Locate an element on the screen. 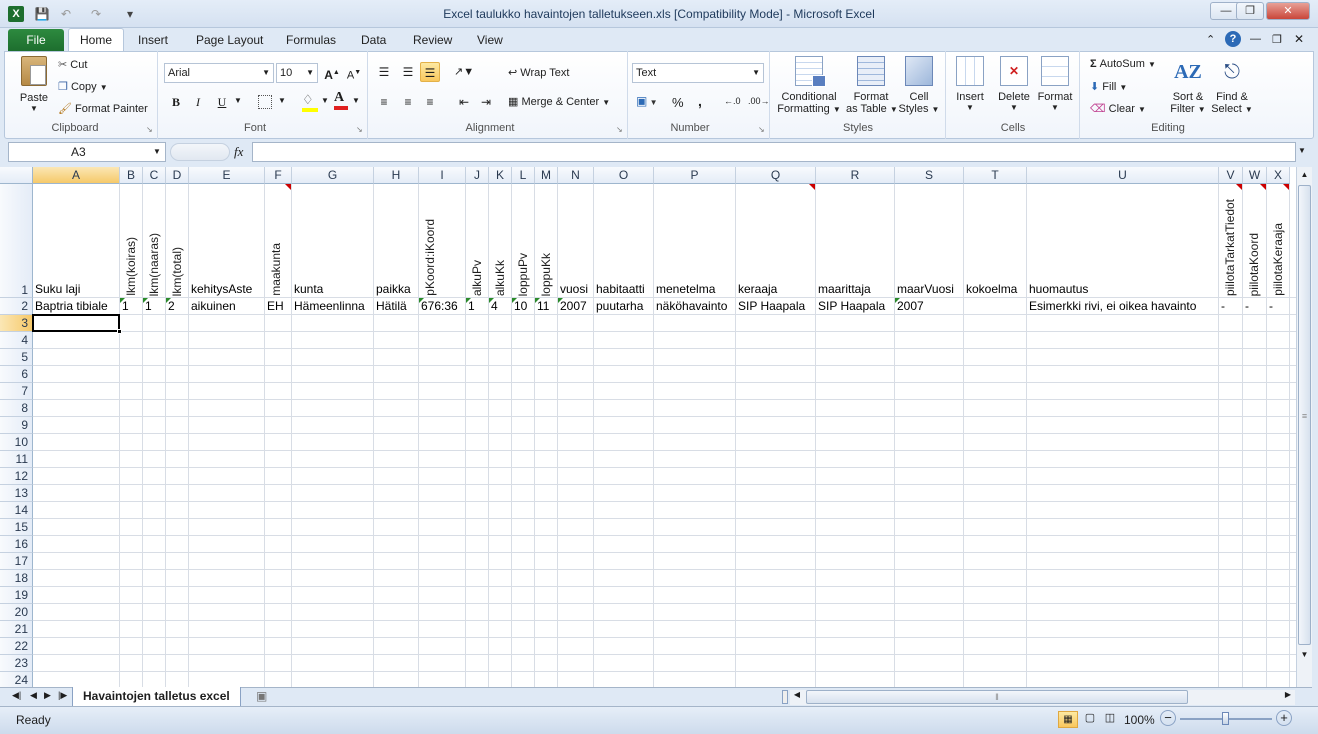 The height and width of the screenshot is (734, 1318). header-cell-j: alkuPv is located at coordinates (477, 241).